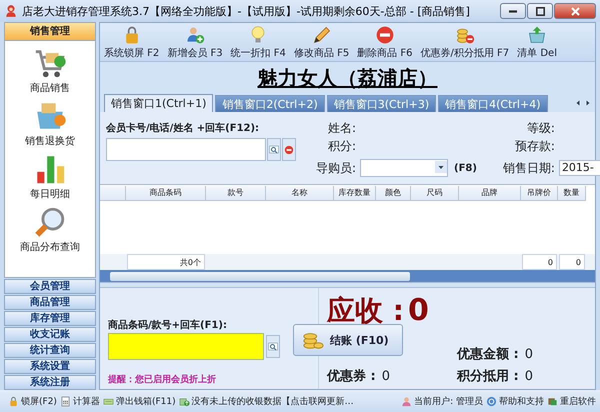  Describe the element at coordinates (406, 401) in the screenshot. I see `user-icon` at that location.